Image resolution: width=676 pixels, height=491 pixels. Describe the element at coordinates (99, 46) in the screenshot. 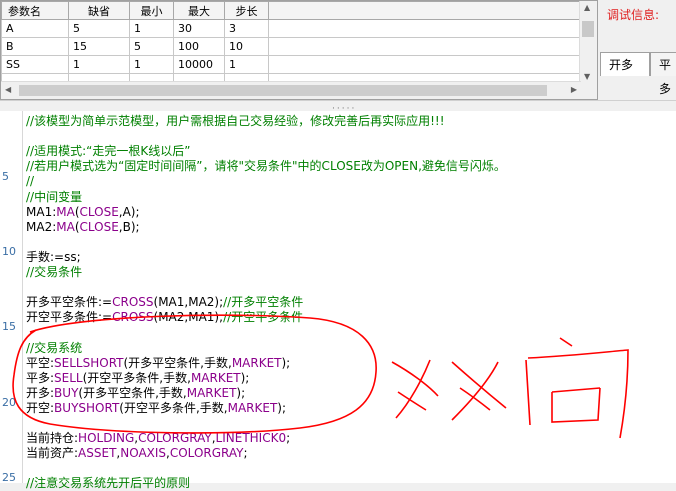

I see `cell-default: 15` at that location.